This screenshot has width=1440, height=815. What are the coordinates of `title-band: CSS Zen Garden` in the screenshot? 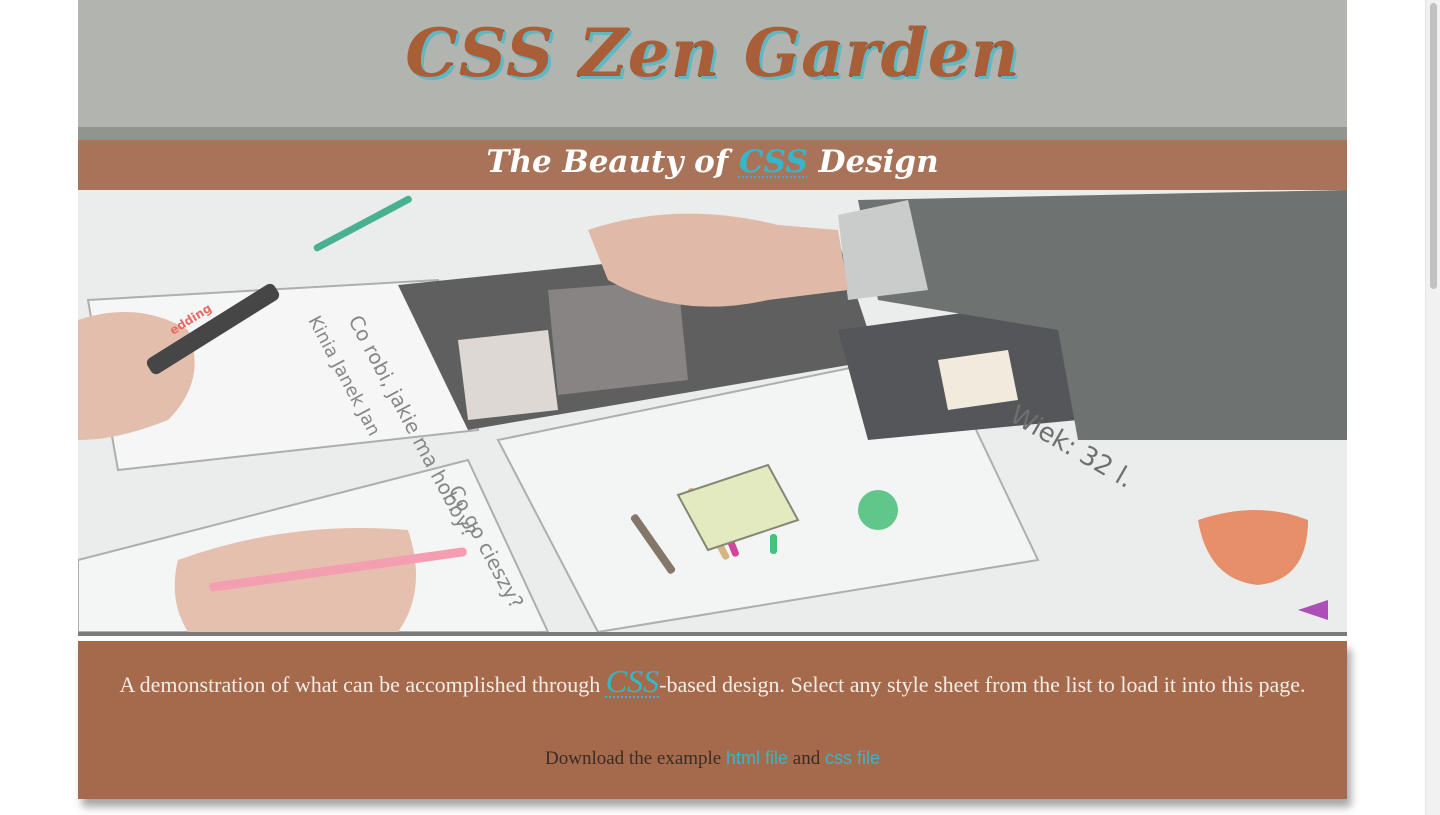 It's located at (712, 63).